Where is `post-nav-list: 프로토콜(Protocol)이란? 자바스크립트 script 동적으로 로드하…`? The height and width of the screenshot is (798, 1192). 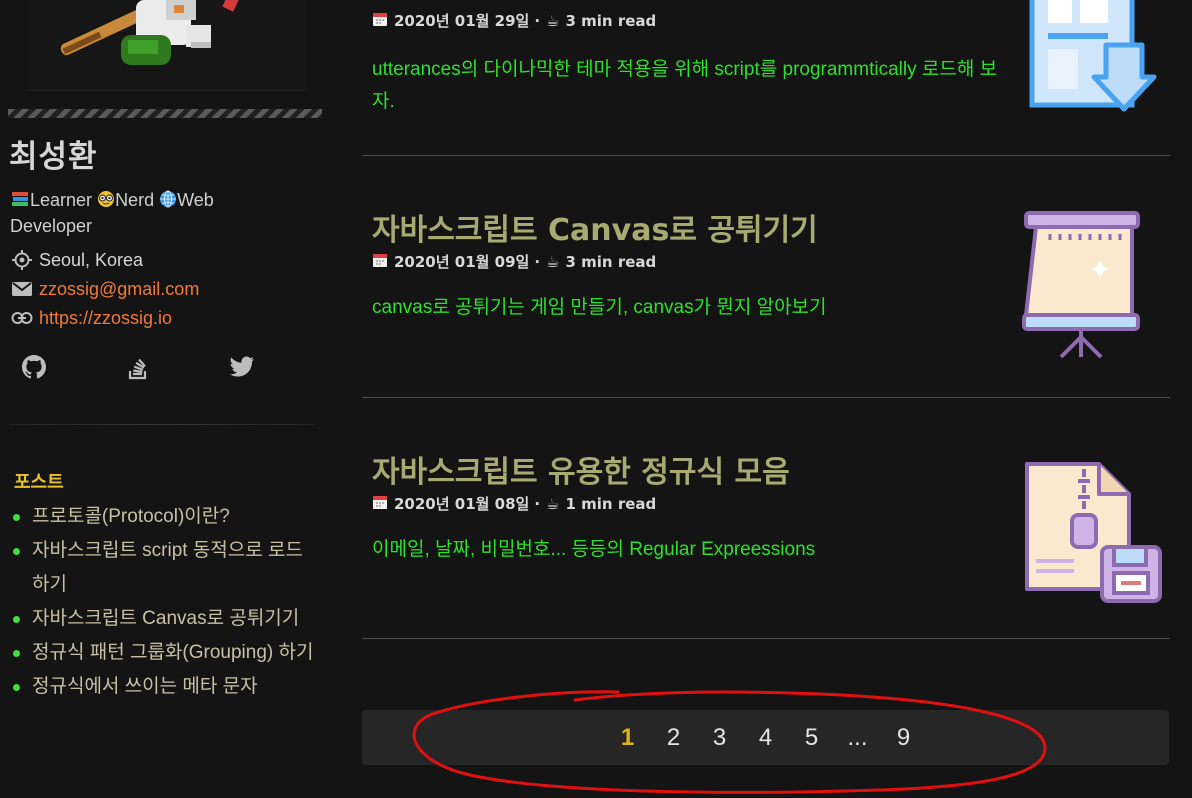 post-nav-list: 프로토콜(Protocol)이란? 자바스크립트 script 동적으로 로드하… is located at coordinates (160, 602).